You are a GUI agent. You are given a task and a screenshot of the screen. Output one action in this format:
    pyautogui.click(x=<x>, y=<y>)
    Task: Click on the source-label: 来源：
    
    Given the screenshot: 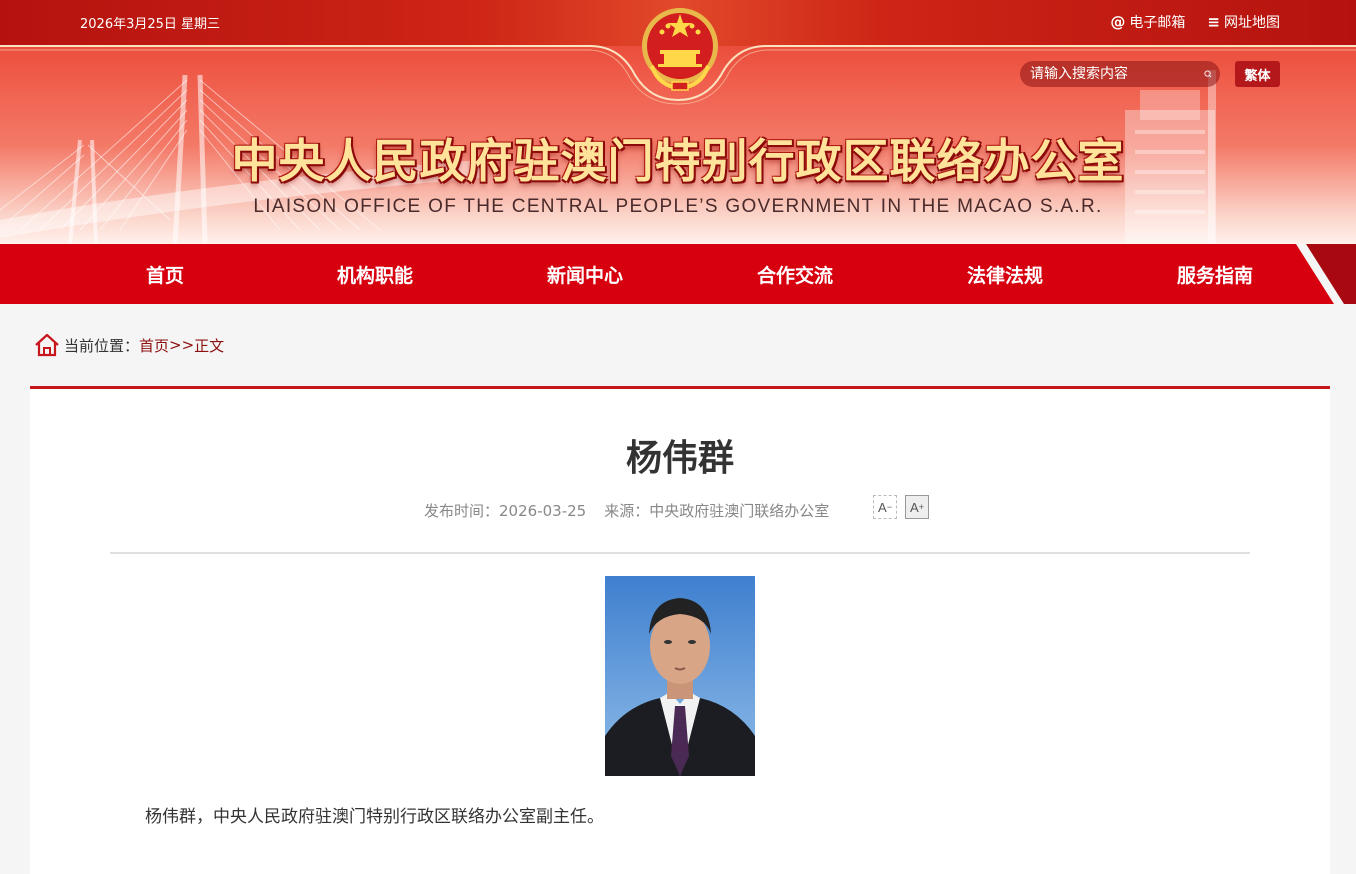 What is the action you would take?
    pyautogui.click(x=627, y=511)
    